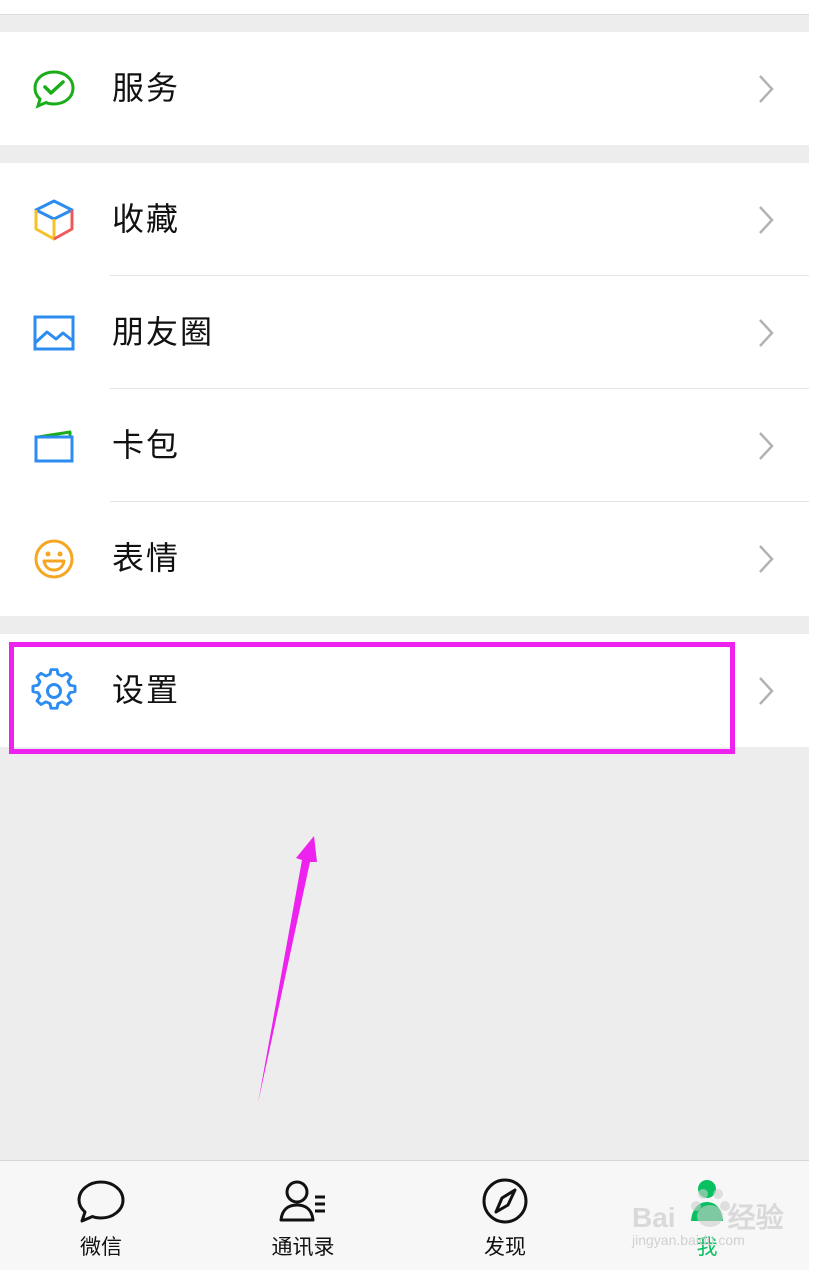 Image resolution: width=822 pixels, height=1270 pixels. I want to click on favorites-cube-icon, so click(54, 220).